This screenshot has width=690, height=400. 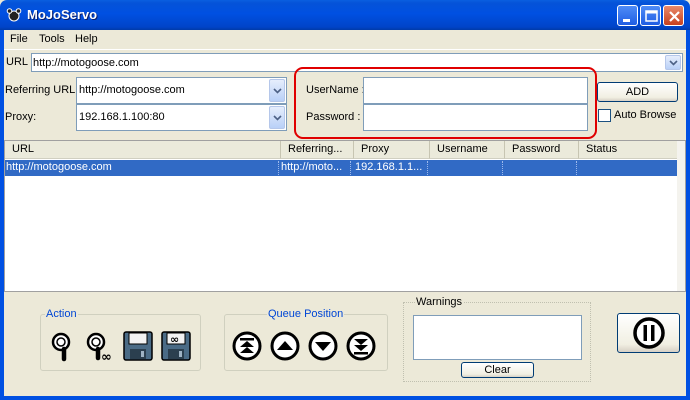 I want to click on referring-value: http://motogoose.com, so click(x=132, y=90).